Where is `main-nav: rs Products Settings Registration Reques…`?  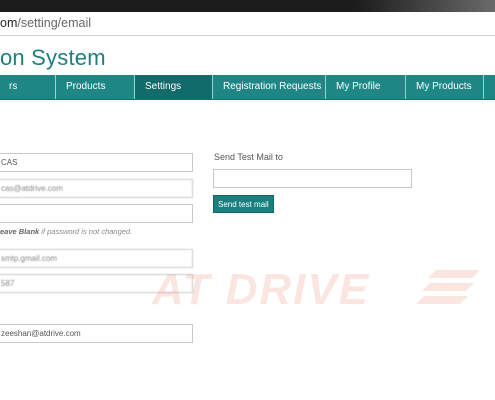
main-nav: rs Products Settings Registration Reques… is located at coordinates (247, 95).